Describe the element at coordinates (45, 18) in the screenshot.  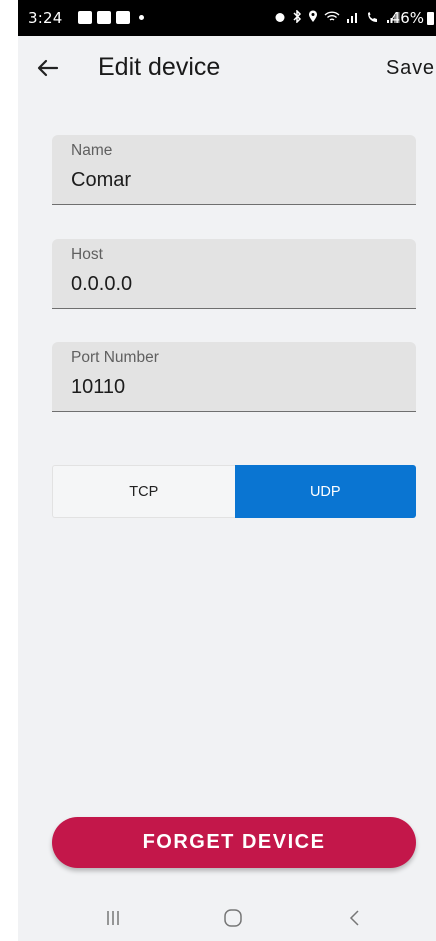
I see `status-time: 3:24` at that location.